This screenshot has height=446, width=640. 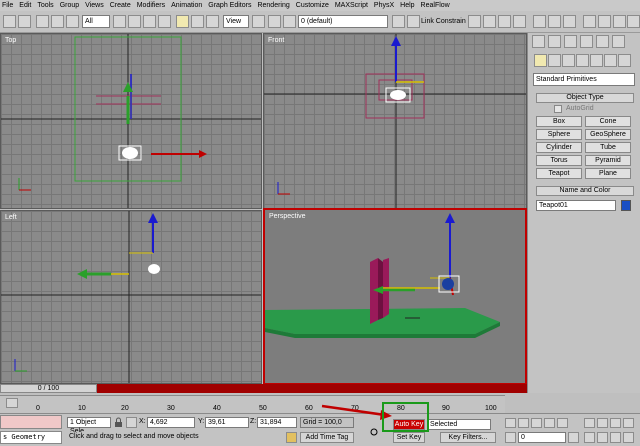 What do you see at coordinates (353, 410) in the screenshot?
I see `annotation-arrow` at bounding box center [353, 410].